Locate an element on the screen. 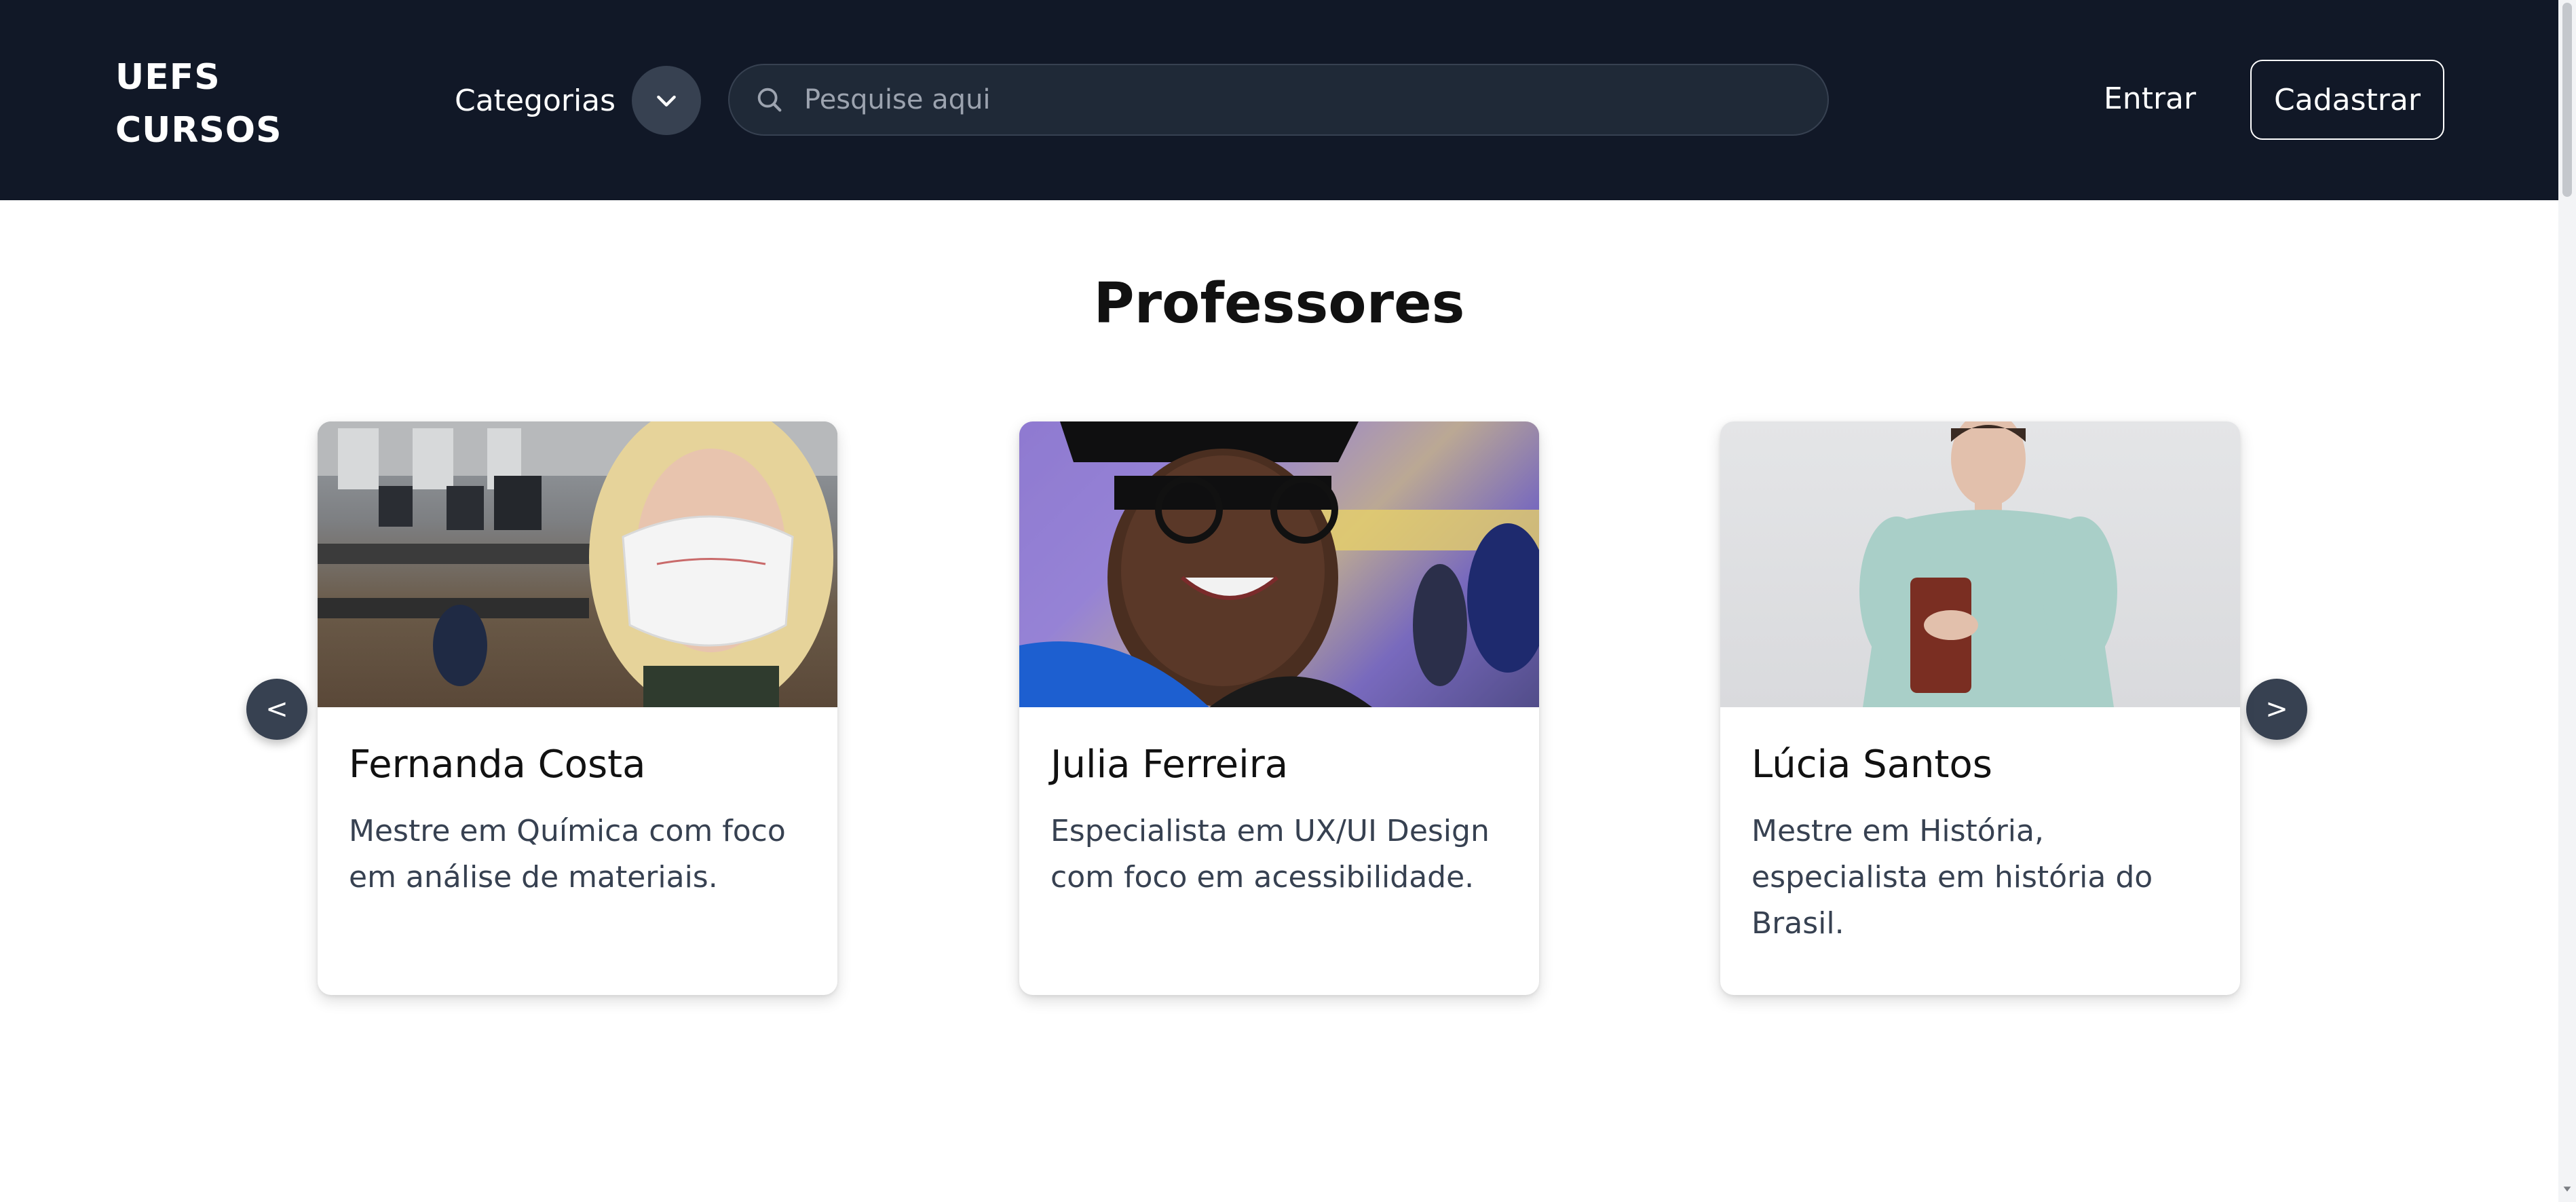  professor-name: Fernanda Costa is located at coordinates (497, 765).